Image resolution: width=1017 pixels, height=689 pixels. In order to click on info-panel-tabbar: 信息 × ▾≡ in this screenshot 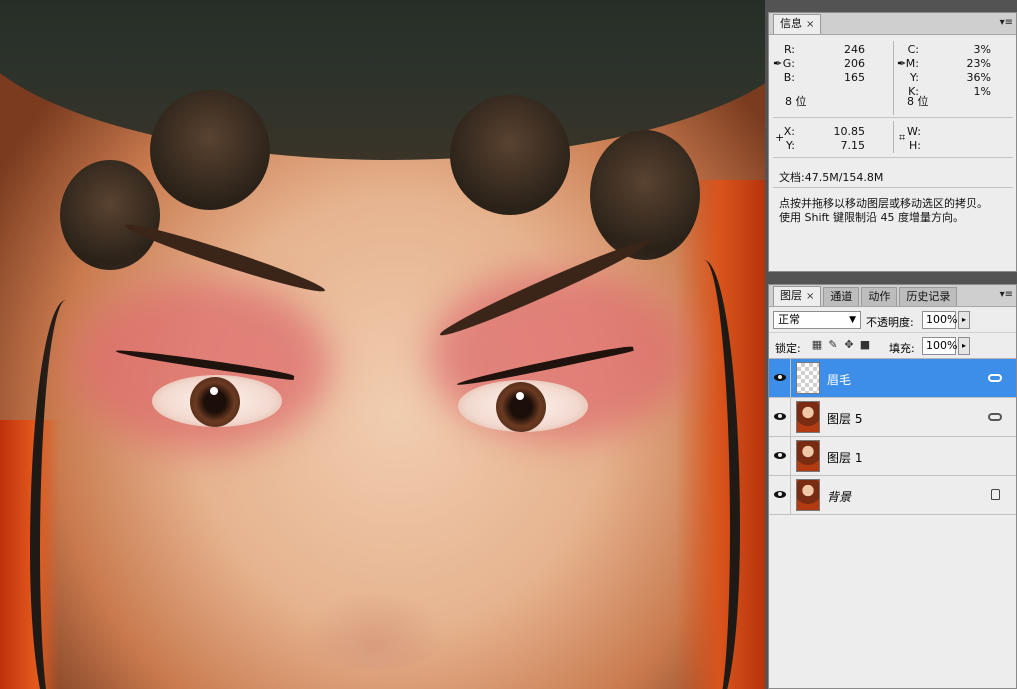, I will do `click(892, 24)`.